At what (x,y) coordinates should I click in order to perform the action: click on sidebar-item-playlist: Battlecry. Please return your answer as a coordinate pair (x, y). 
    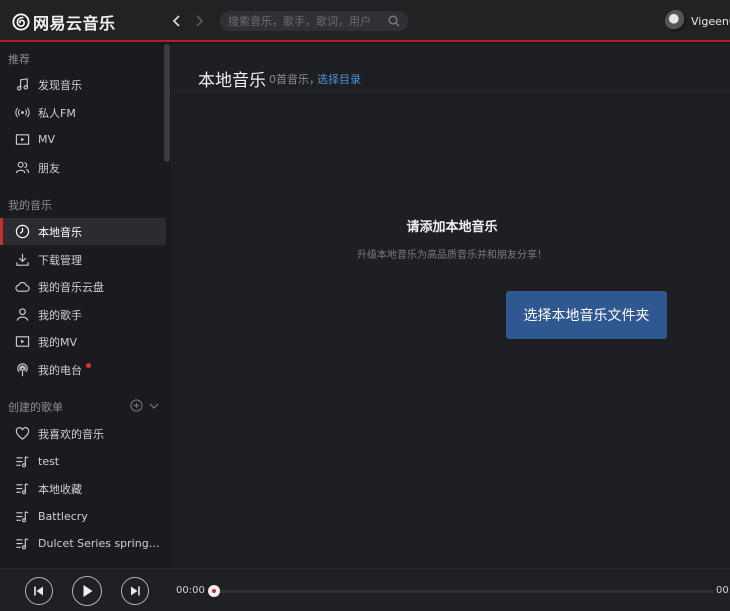
    Looking at the image, I should click on (83, 516).